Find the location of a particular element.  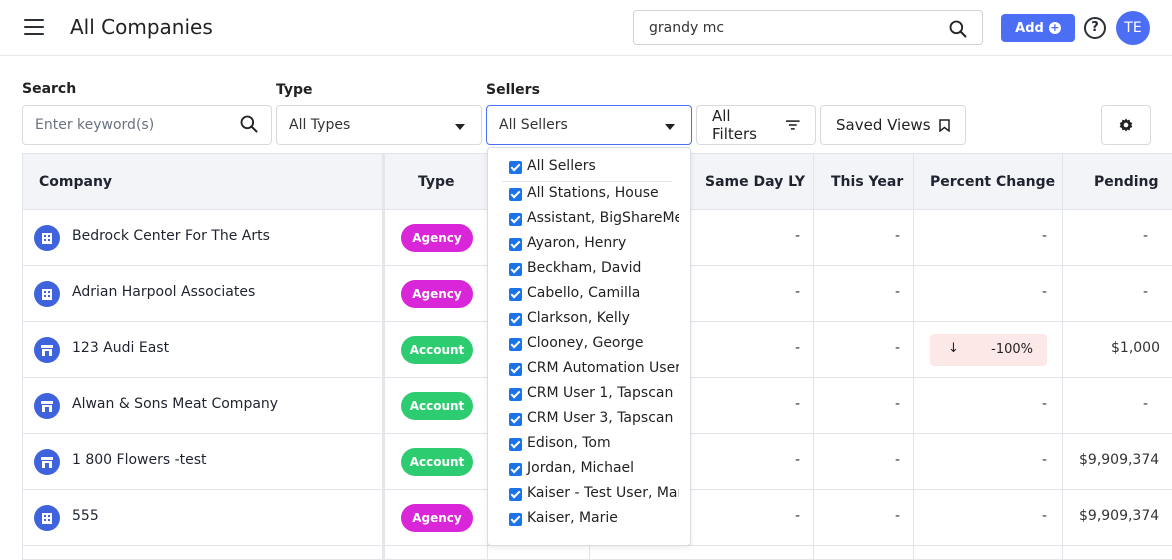

percent-change-chip: ↓ -100% is located at coordinates (988, 350).